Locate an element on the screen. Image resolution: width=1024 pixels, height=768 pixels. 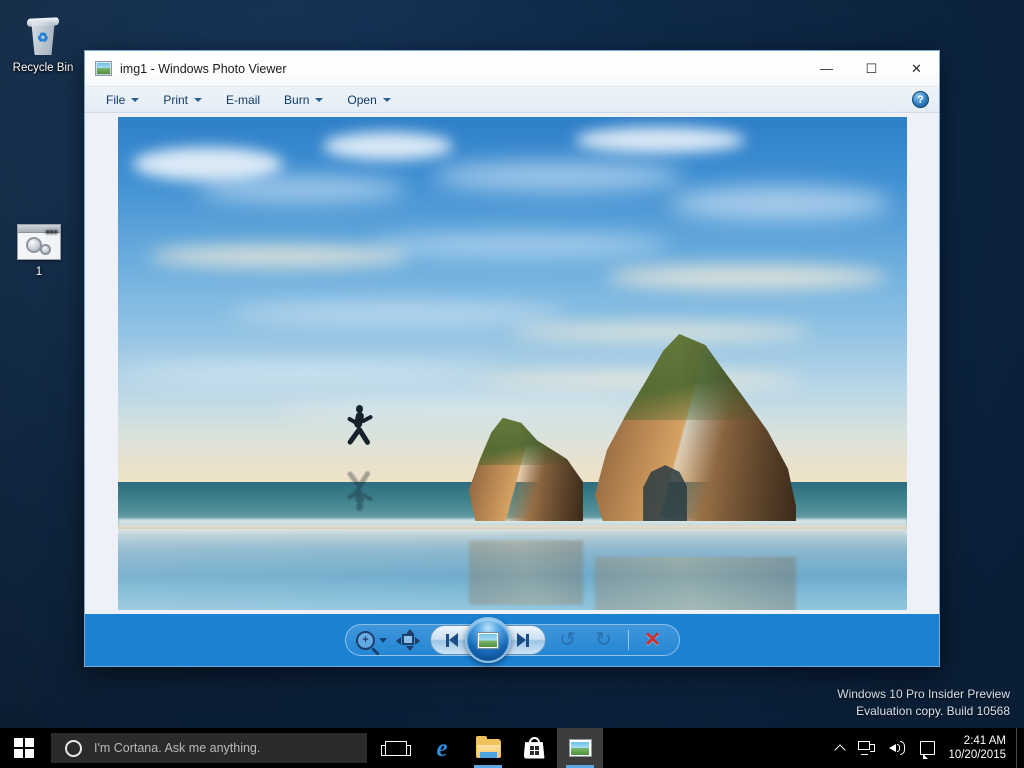
rotate-ccw-icon: ↺ is located at coordinates (567, 640).